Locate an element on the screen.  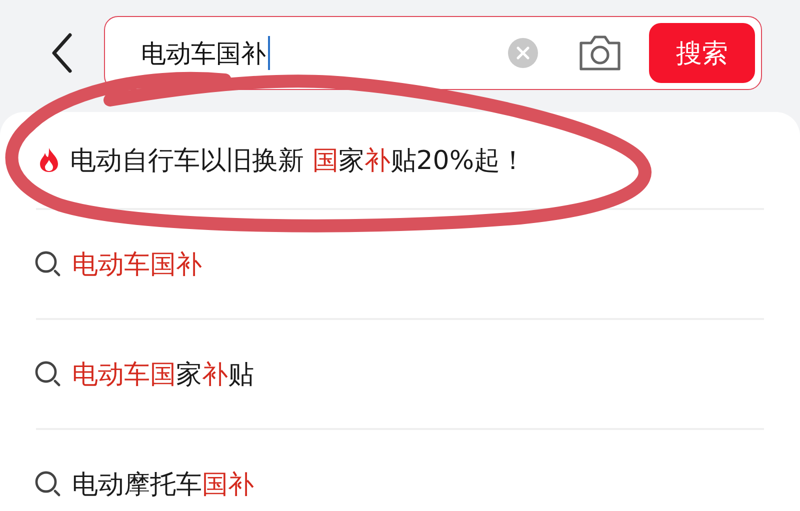
flame-icon is located at coordinates (49, 160).